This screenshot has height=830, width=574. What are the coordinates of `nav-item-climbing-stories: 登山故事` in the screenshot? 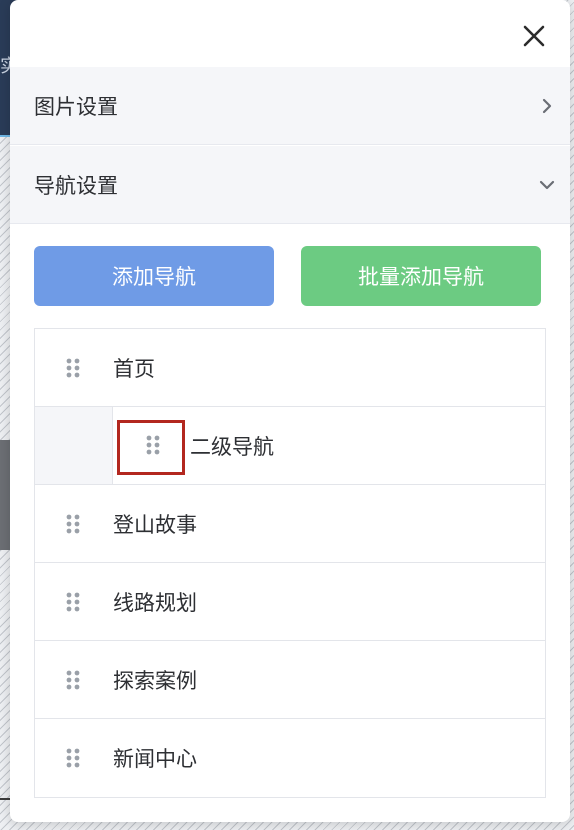 It's located at (290, 524).